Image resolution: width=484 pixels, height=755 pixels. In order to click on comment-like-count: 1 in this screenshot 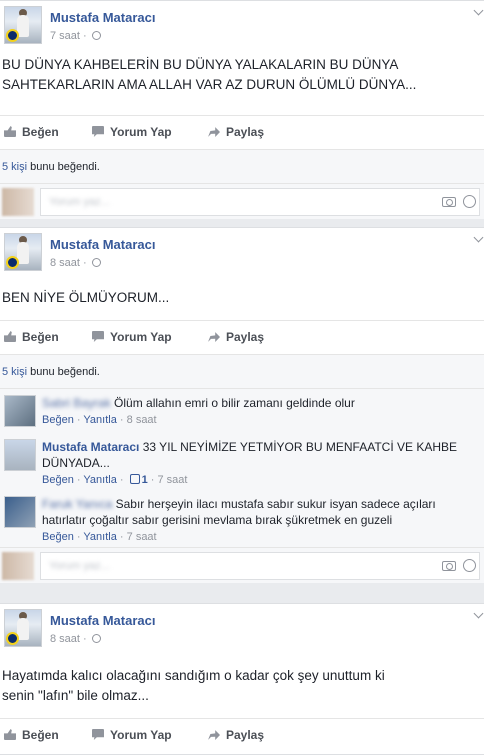, I will do `click(145, 480)`.